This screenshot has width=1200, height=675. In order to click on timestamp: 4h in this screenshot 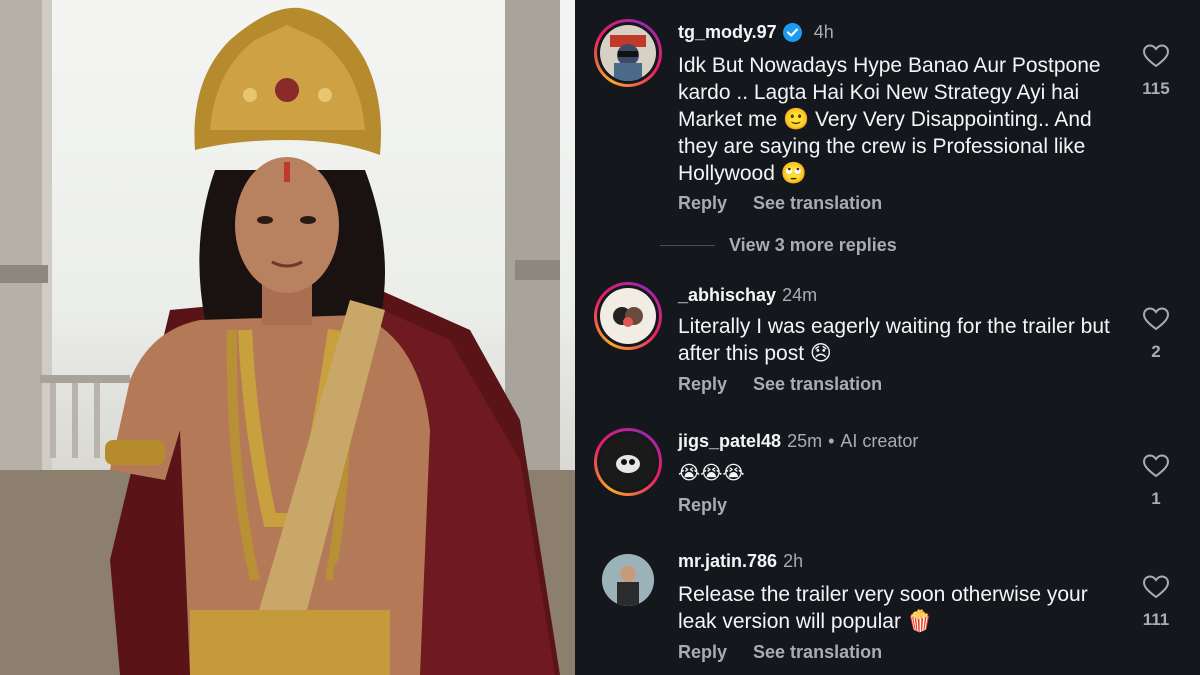, I will do `click(823, 32)`.